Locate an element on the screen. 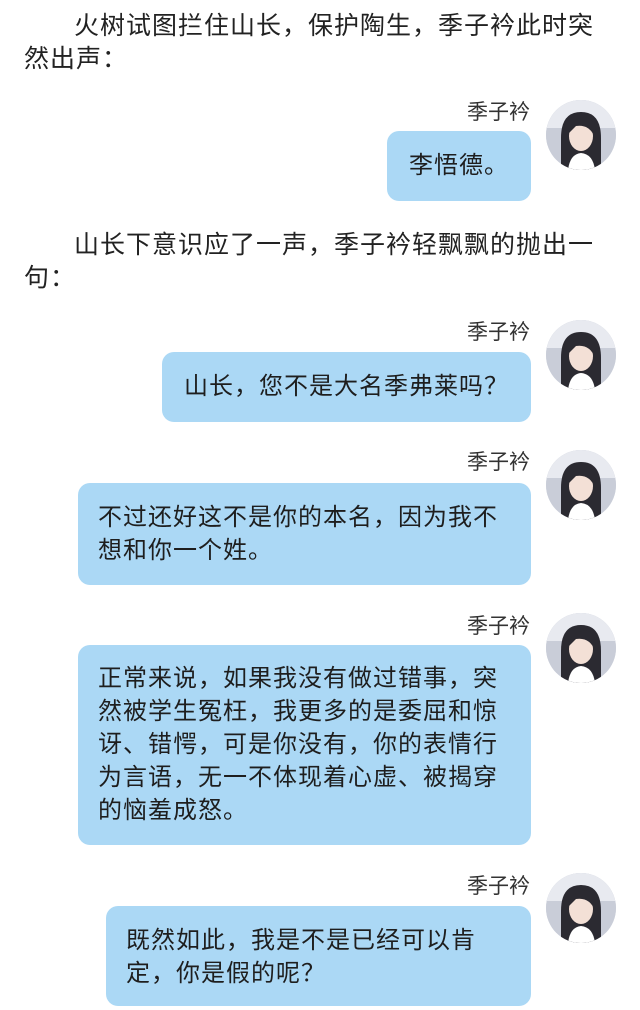 This screenshot has width=640, height=1010. narration-text: 山长下意识应了一声，季子衿轻飘飘的抛出一句： is located at coordinates (309, 261).